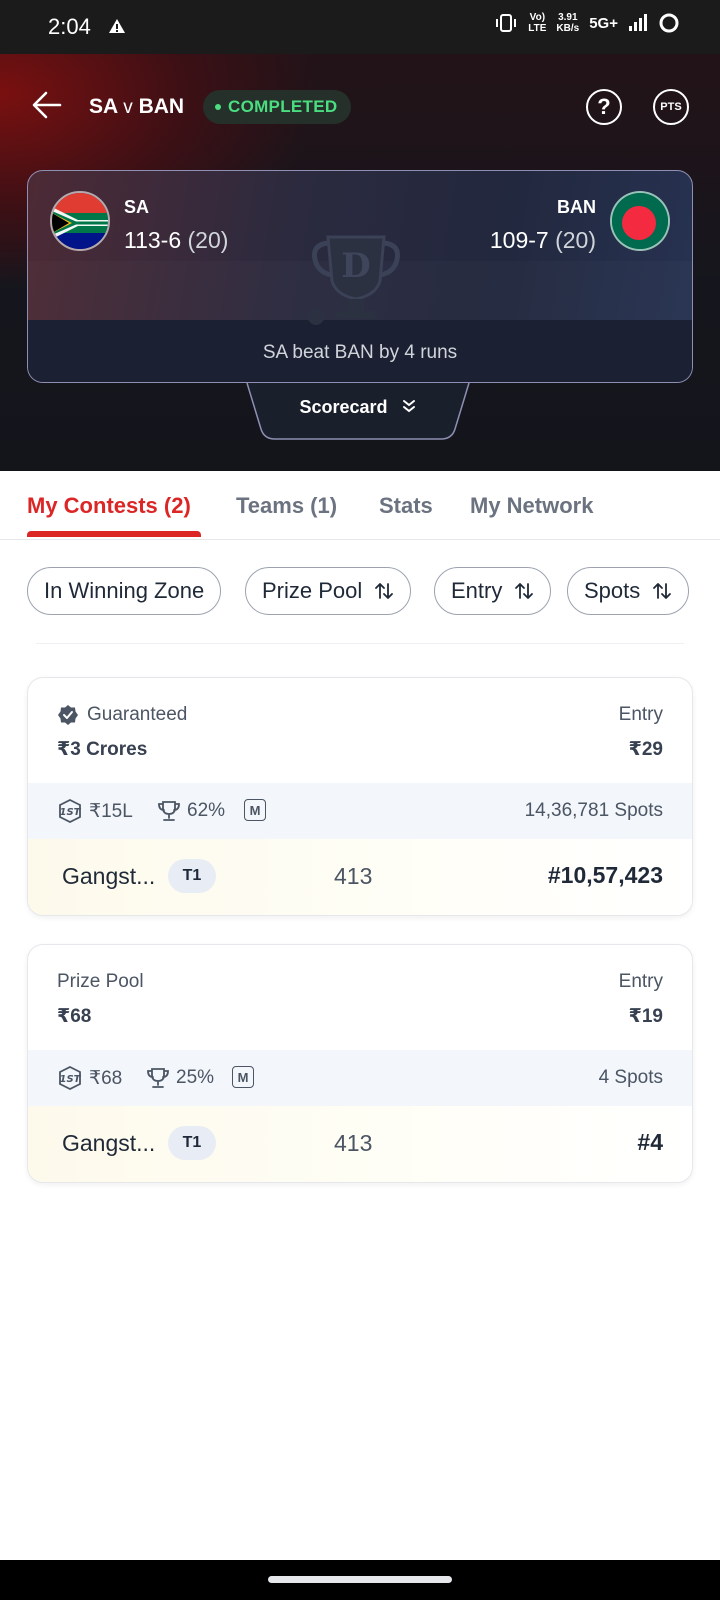 The width and height of the screenshot is (720, 1600). I want to click on double-chevron-down-icon, so click(408, 406).